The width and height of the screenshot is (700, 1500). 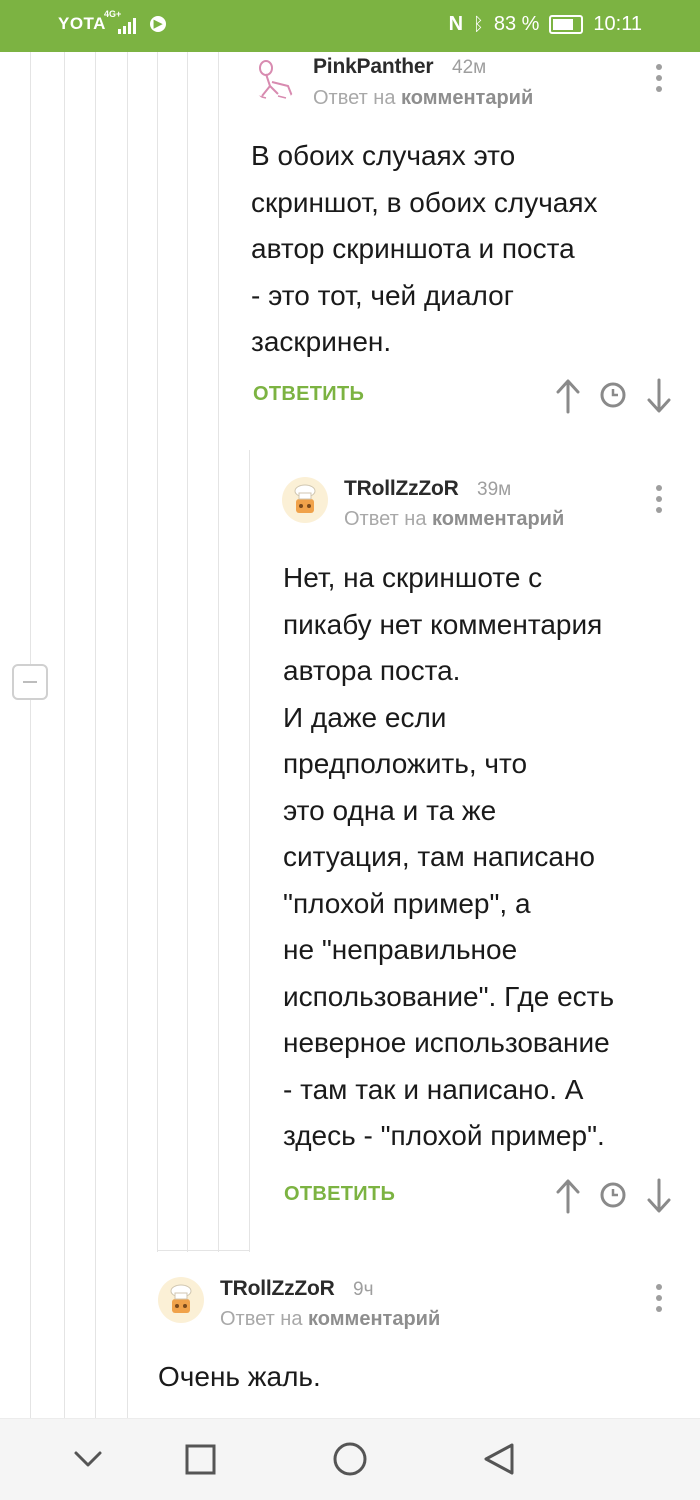 What do you see at coordinates (469, 67) in the screenshot?
I see `comment-time: 42м` at bounding box center [469, 67].